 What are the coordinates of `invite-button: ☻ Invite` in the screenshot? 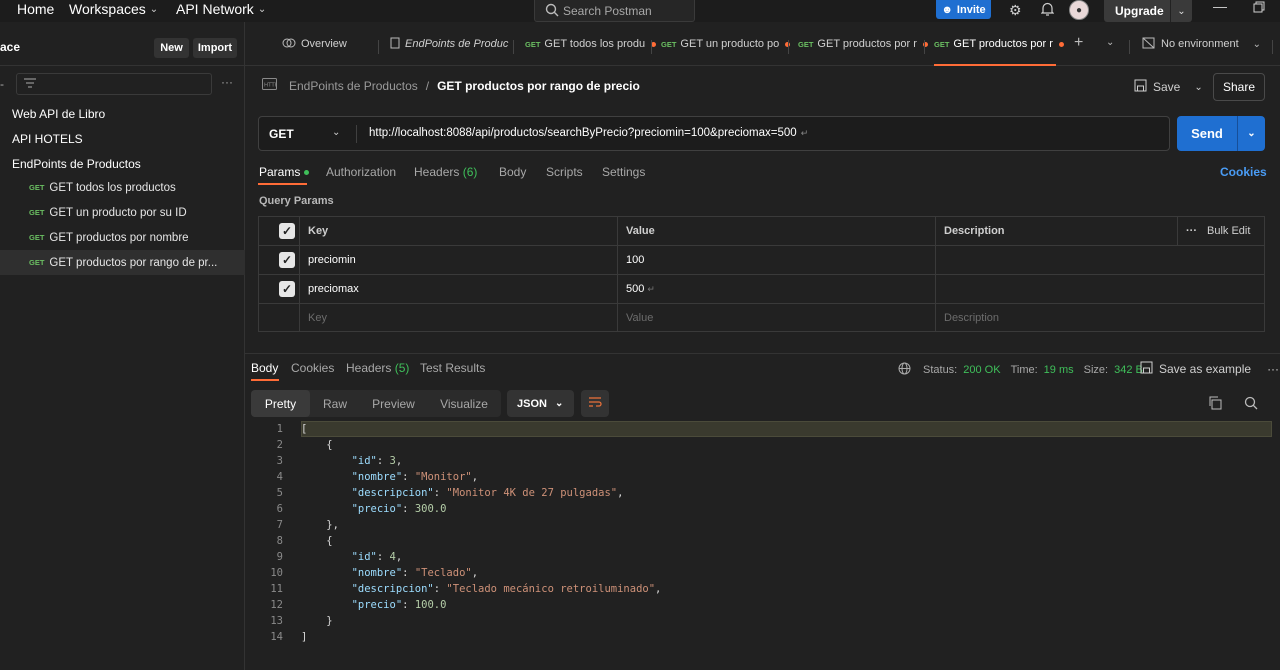 It's located at (963, 9).